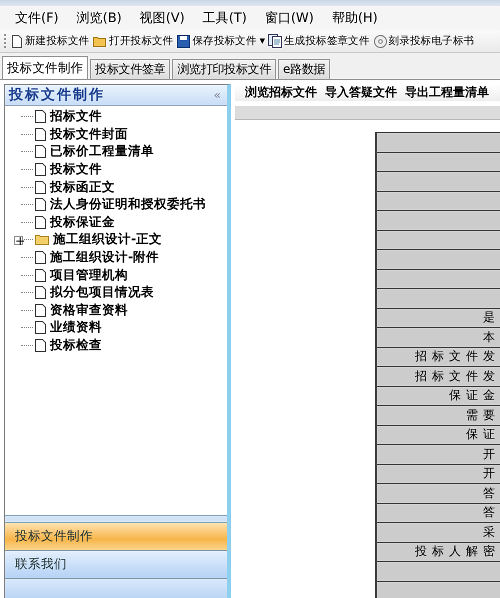 Image resolution: width=500 pixels, height=598 pixels. I want to click on action-button: 导出工程量清单, so click(447, 92).